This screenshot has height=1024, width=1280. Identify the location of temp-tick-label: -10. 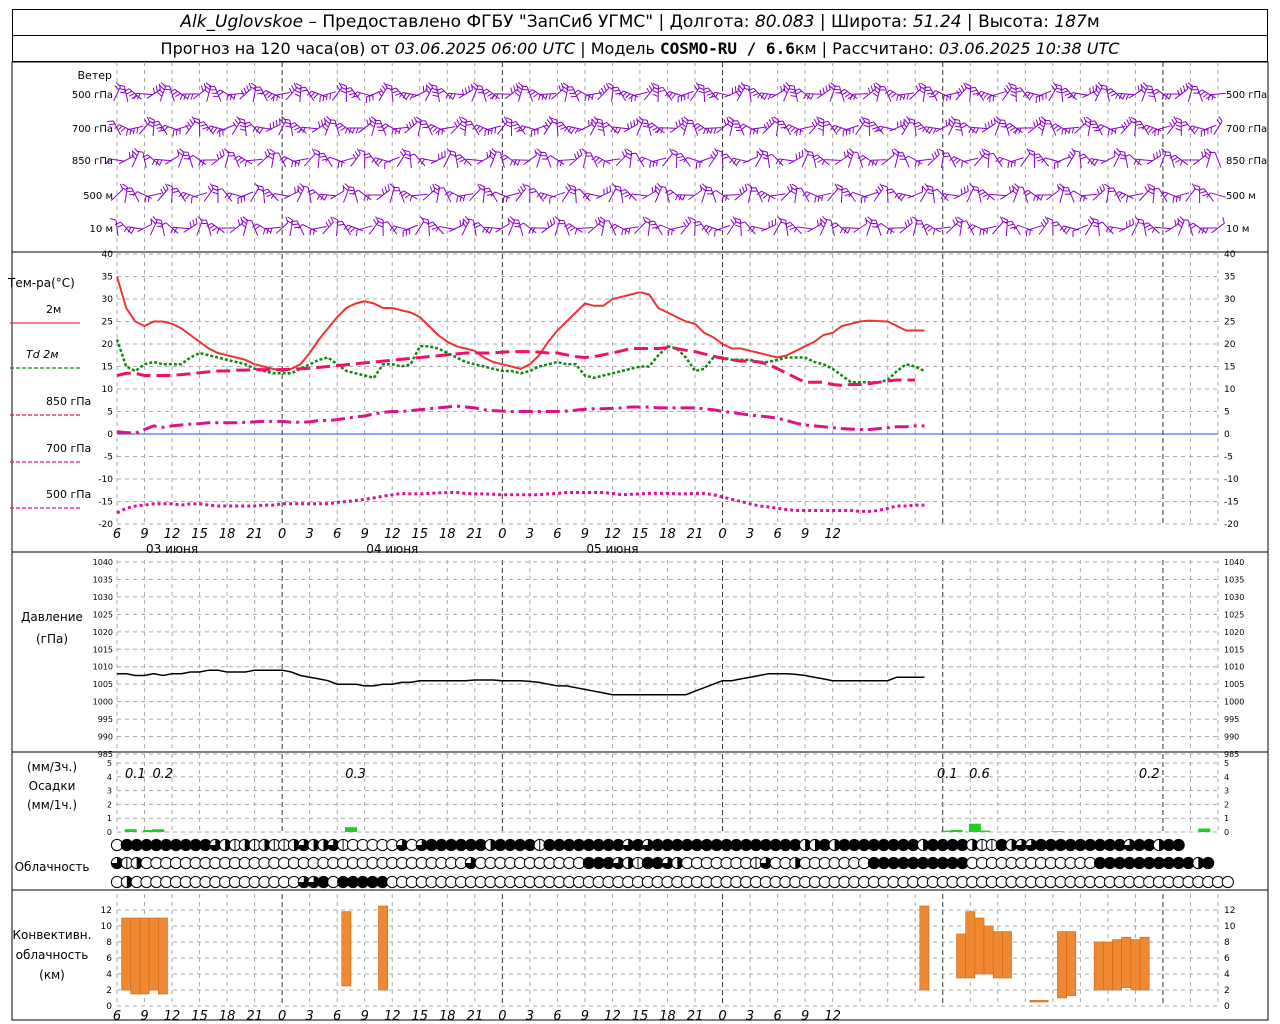
(105, 480).